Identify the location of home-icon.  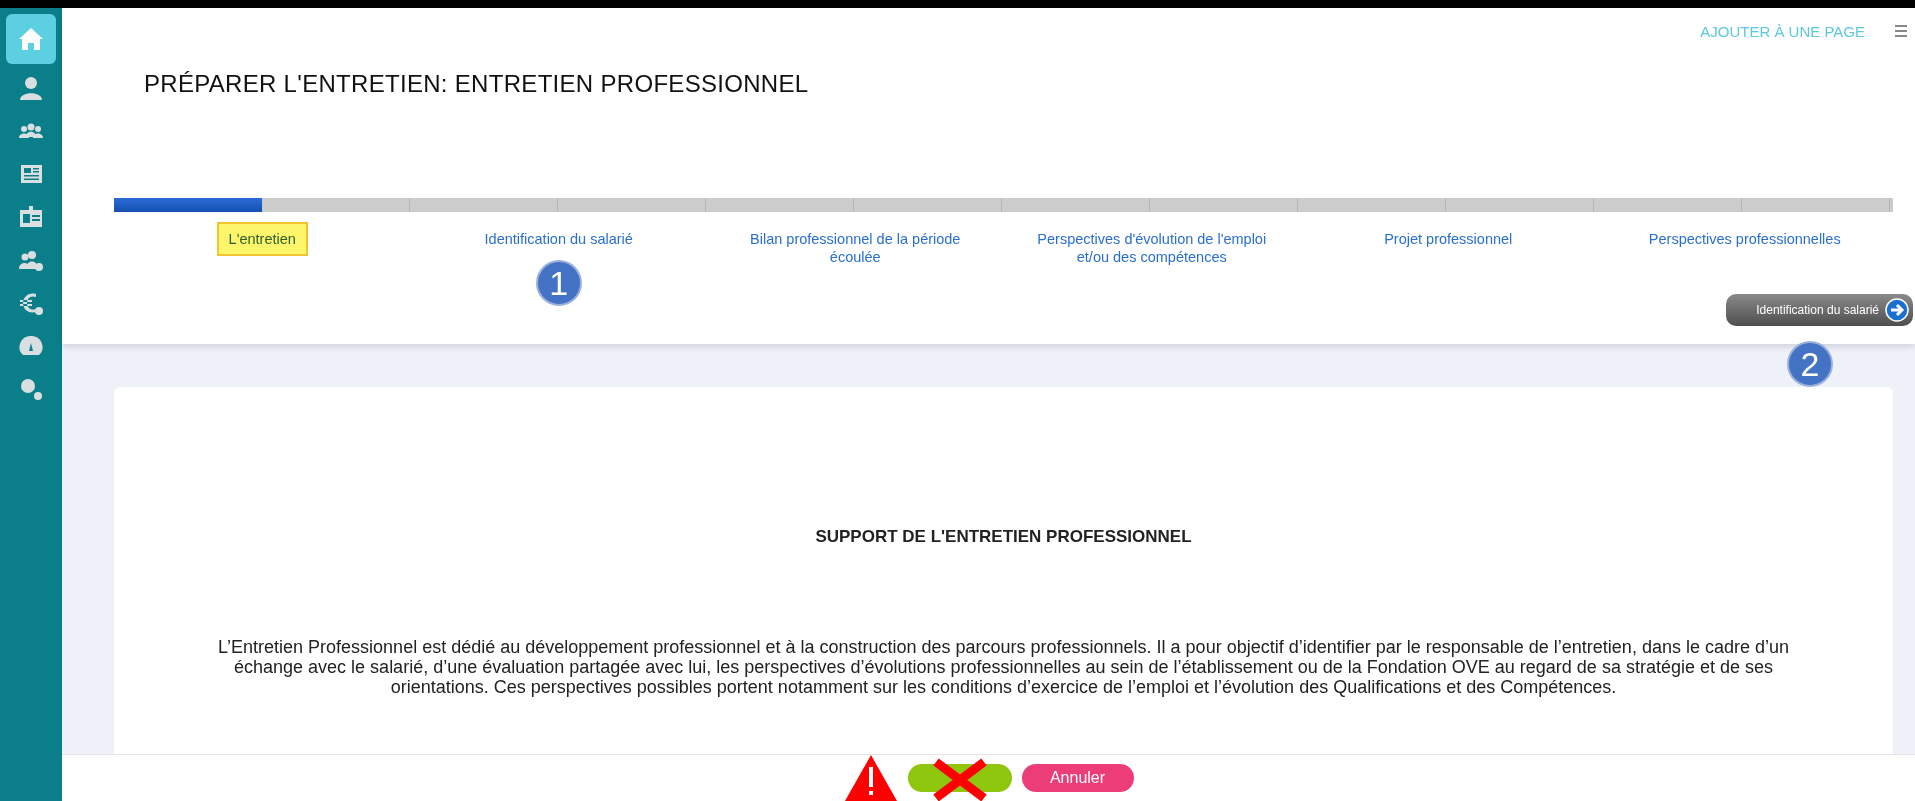
(31, 39).